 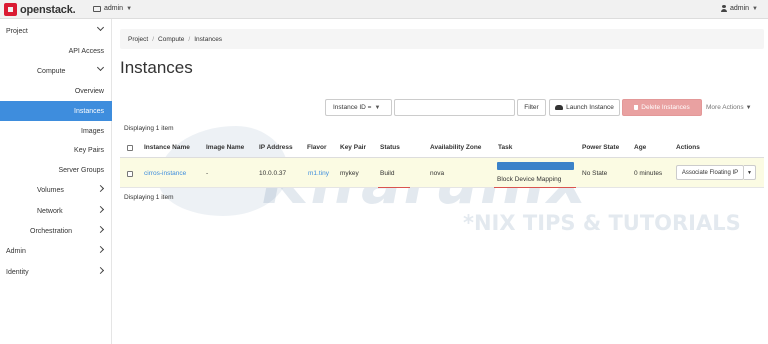 What do you see at coordinates (165, 173) in the screenshot?
I see `instance-name-link: cirros-instance` at bounding box center [165, 173].